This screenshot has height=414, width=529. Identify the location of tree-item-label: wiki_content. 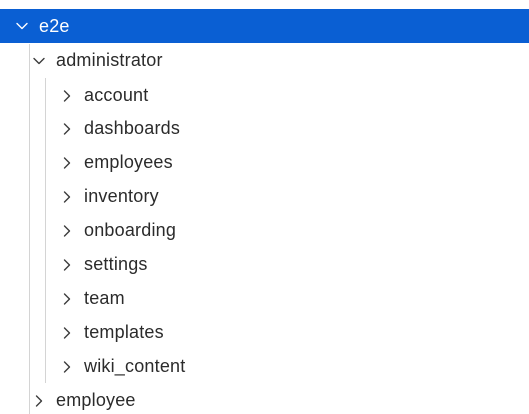
(135, 366).